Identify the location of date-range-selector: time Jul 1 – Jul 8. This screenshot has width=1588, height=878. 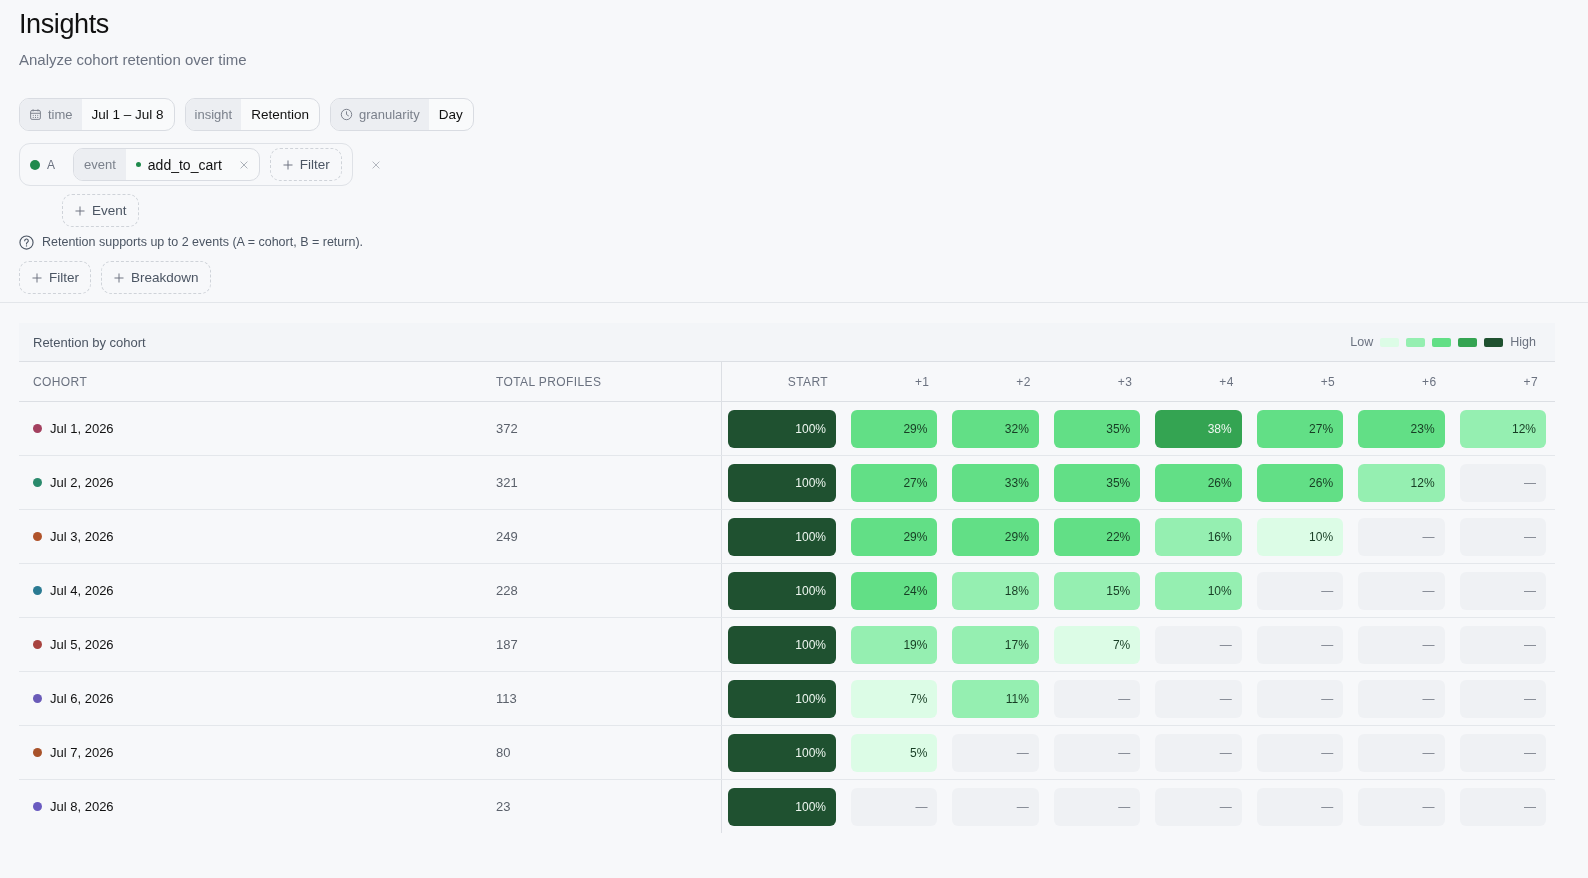
(97, 114).